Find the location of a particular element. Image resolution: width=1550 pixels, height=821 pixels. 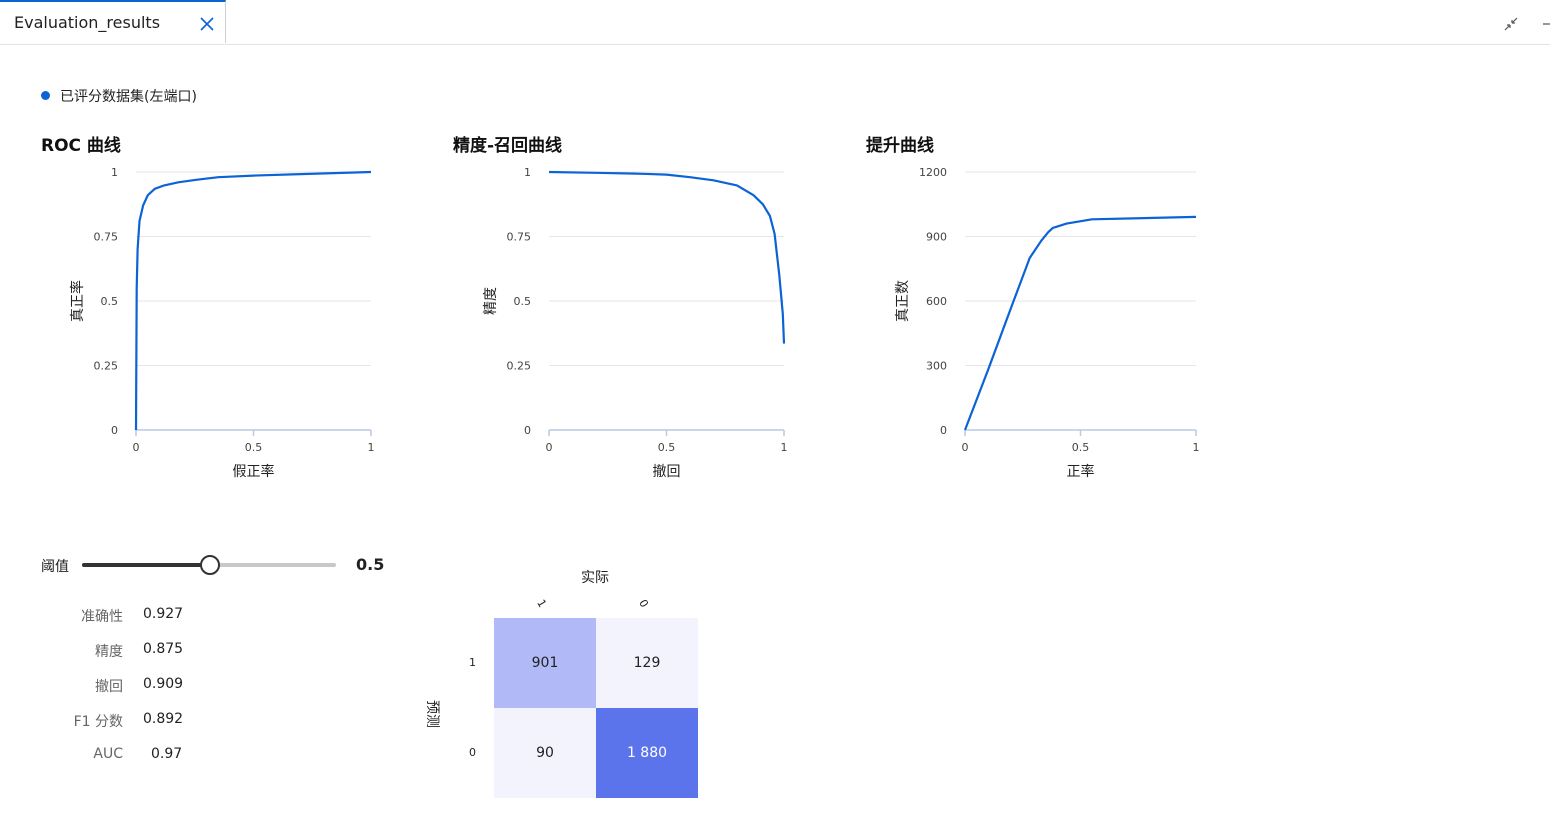

lift-x-axis-label: 正率 is located at coordinates (1081, 471).